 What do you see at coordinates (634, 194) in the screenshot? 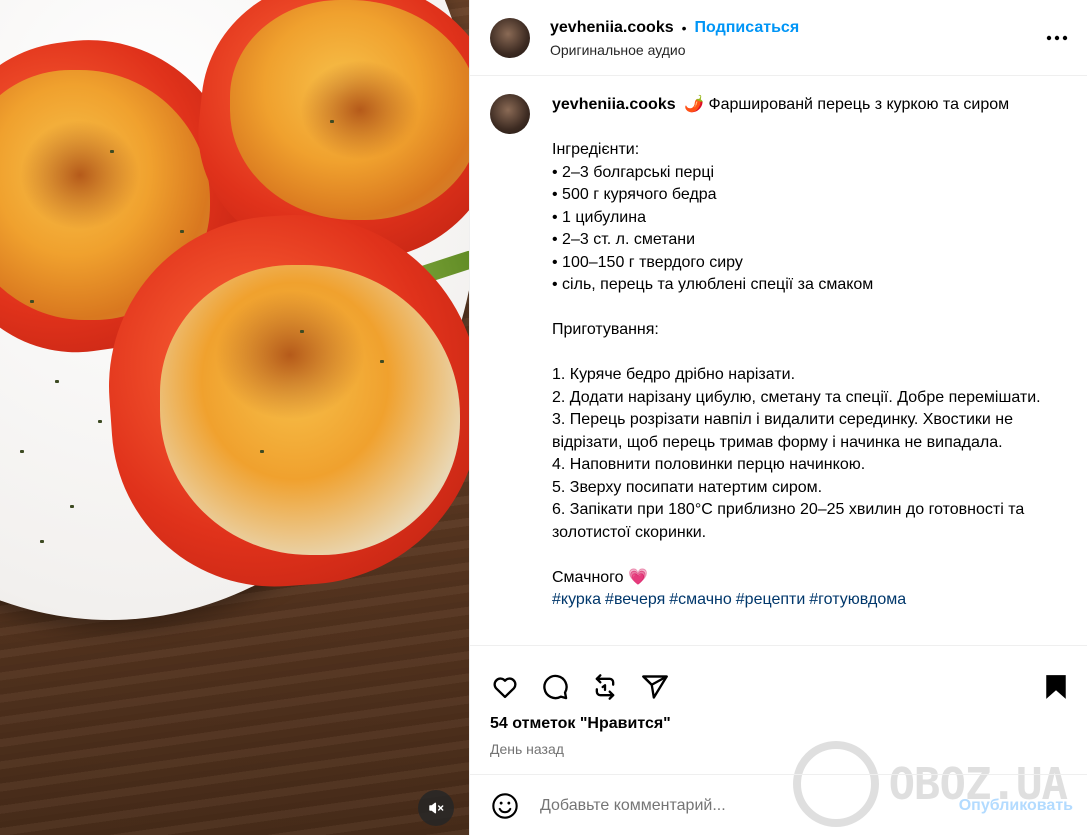
I see `ingredient-item: • 500 г курячого бедра` at bounding box center [634, 194].